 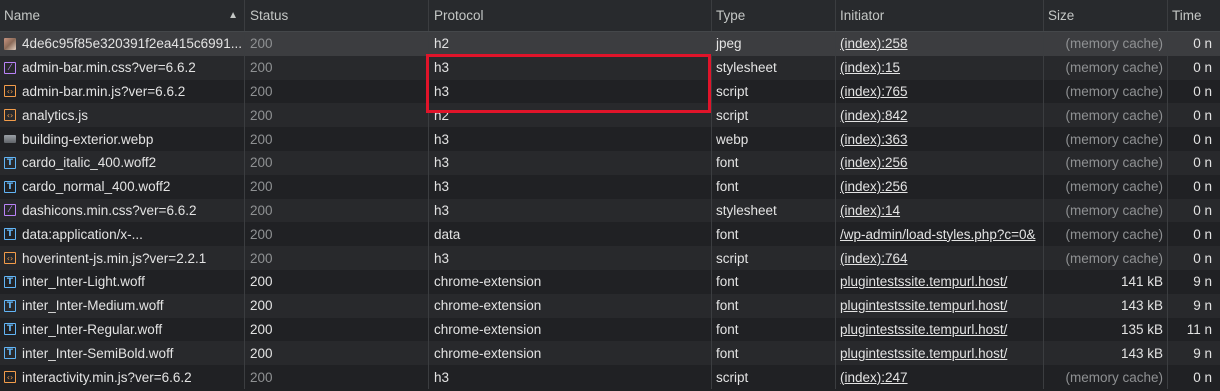 What do you see at coordinates (122, 139) in the screenshot?
I see `request-name-cell: building-exterior.webp` at bounding box center [122, 139].